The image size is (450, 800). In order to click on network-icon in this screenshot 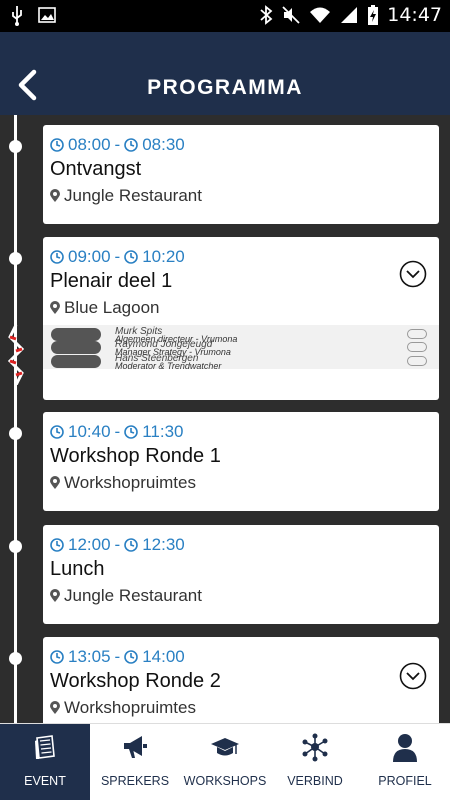, I will do `click(315, 747)`.